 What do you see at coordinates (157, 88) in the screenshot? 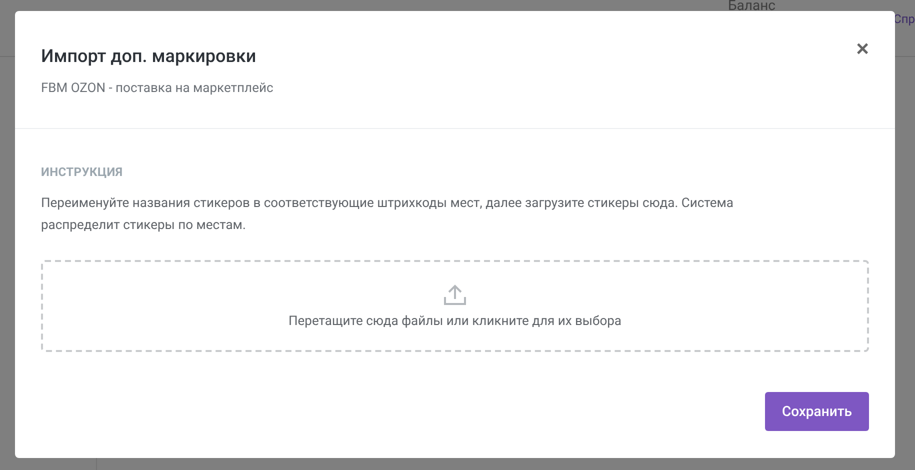
I see `dialog-subtitle: FBM OZON - поставка на маркетплейс` at bounding box center [157, 88].